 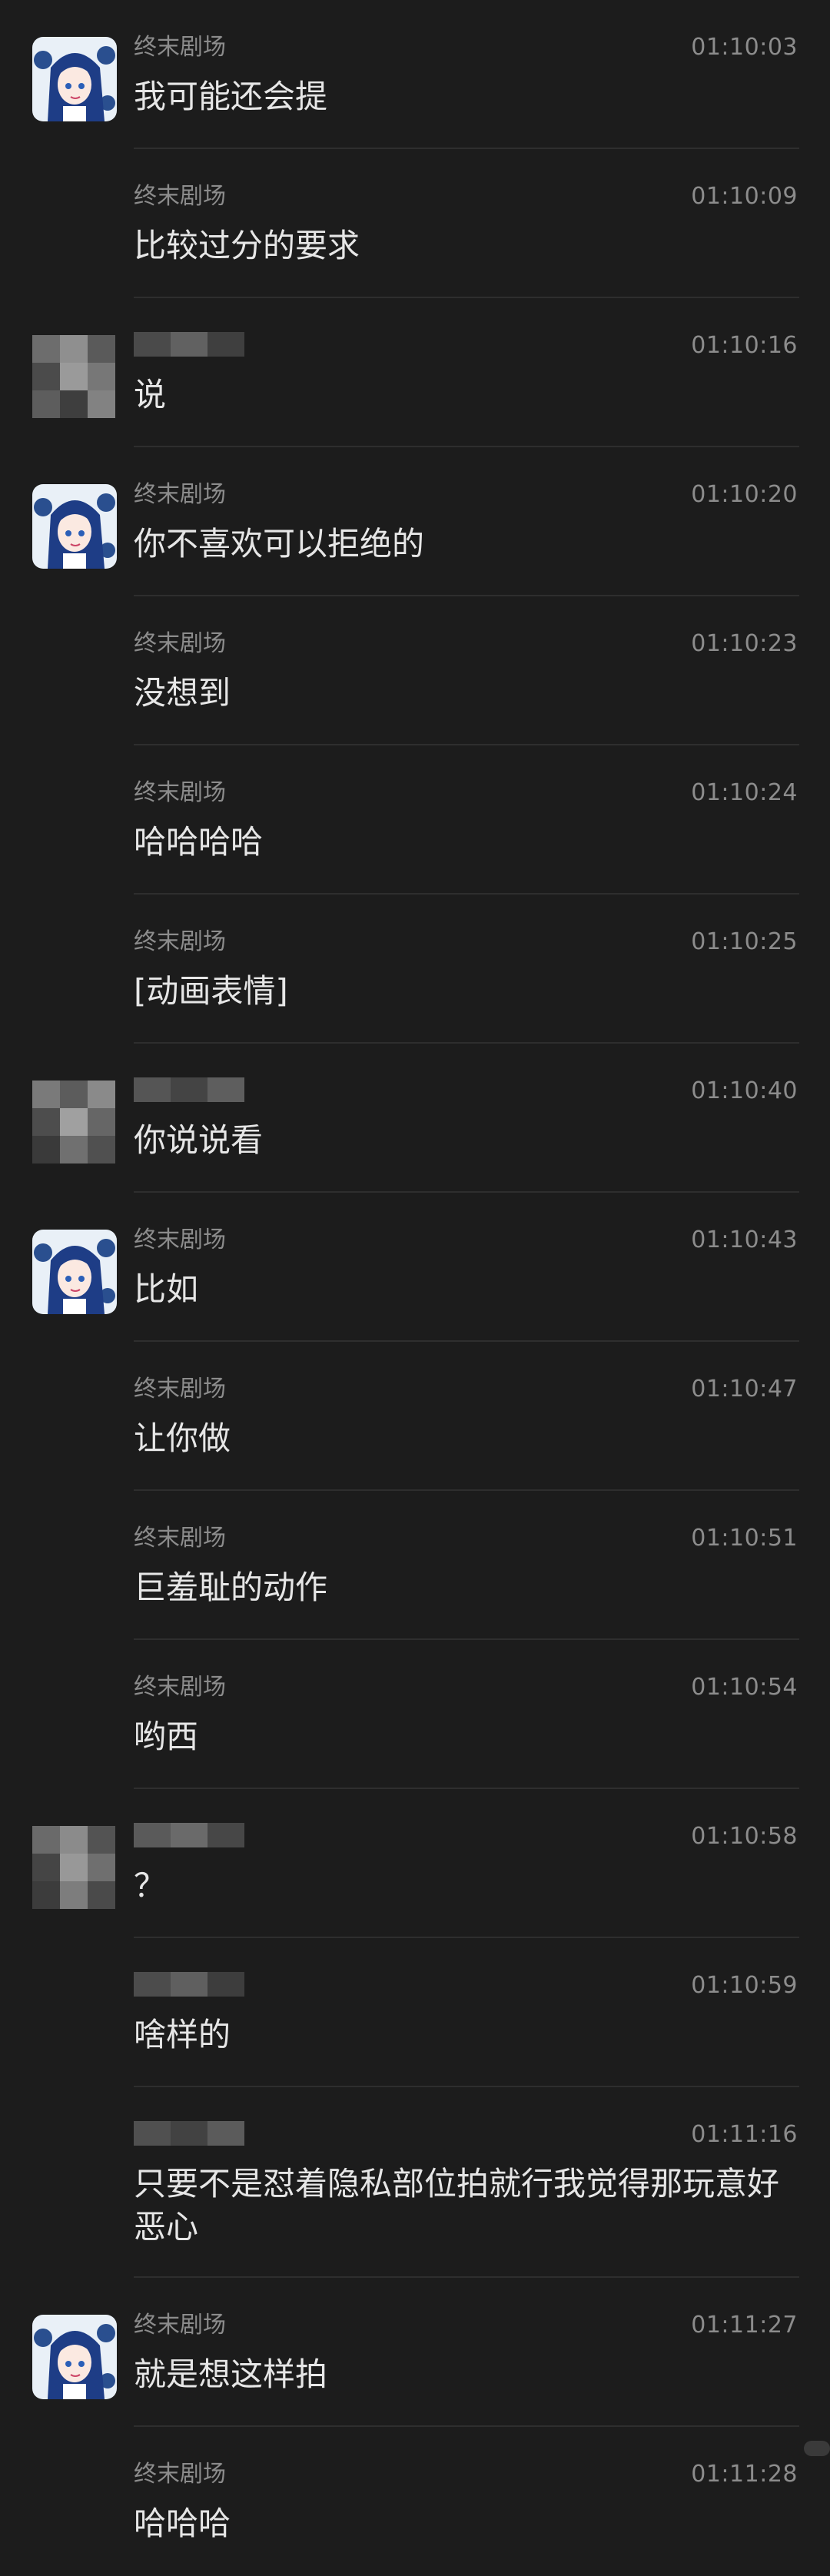 I want to click on message-time: 01:10:25, so click(x=744, y=942).